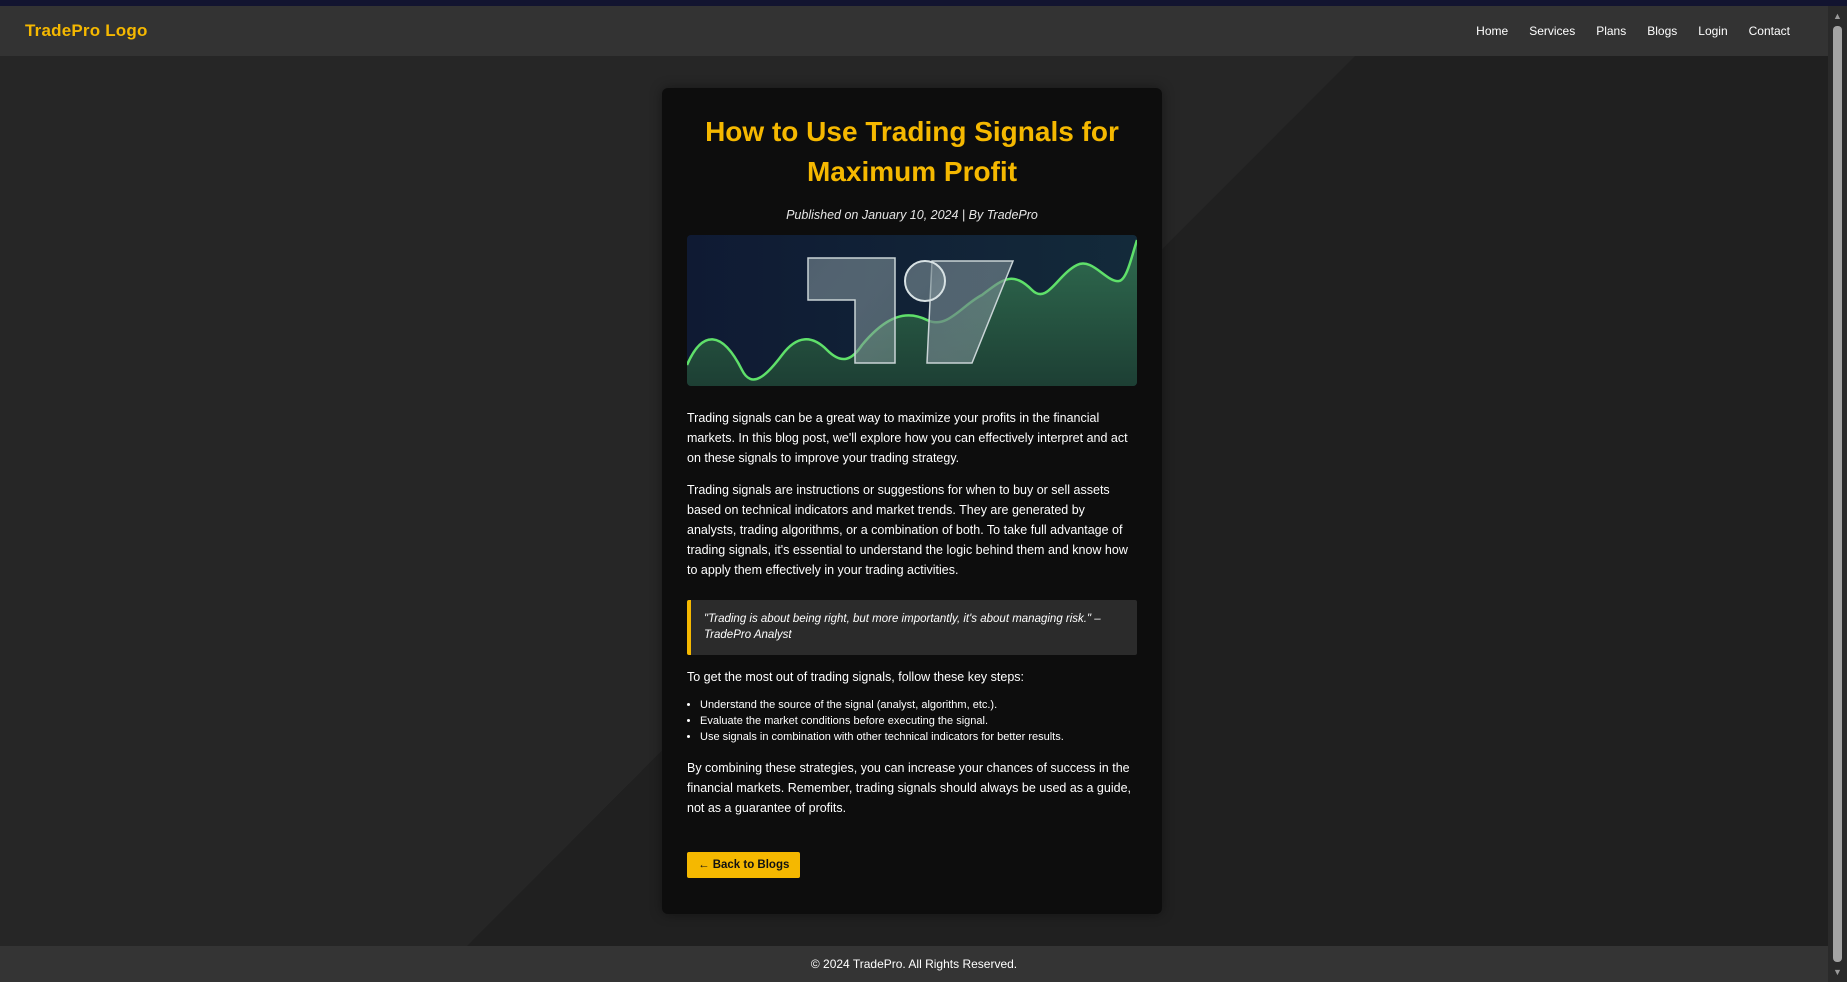 The image size is (1847, 982). What do you see at coordinates (744, 865) in the screenshot?
I see `back-to-blogs-button: ← Back to Blogs` at bounding box center [744, 865].